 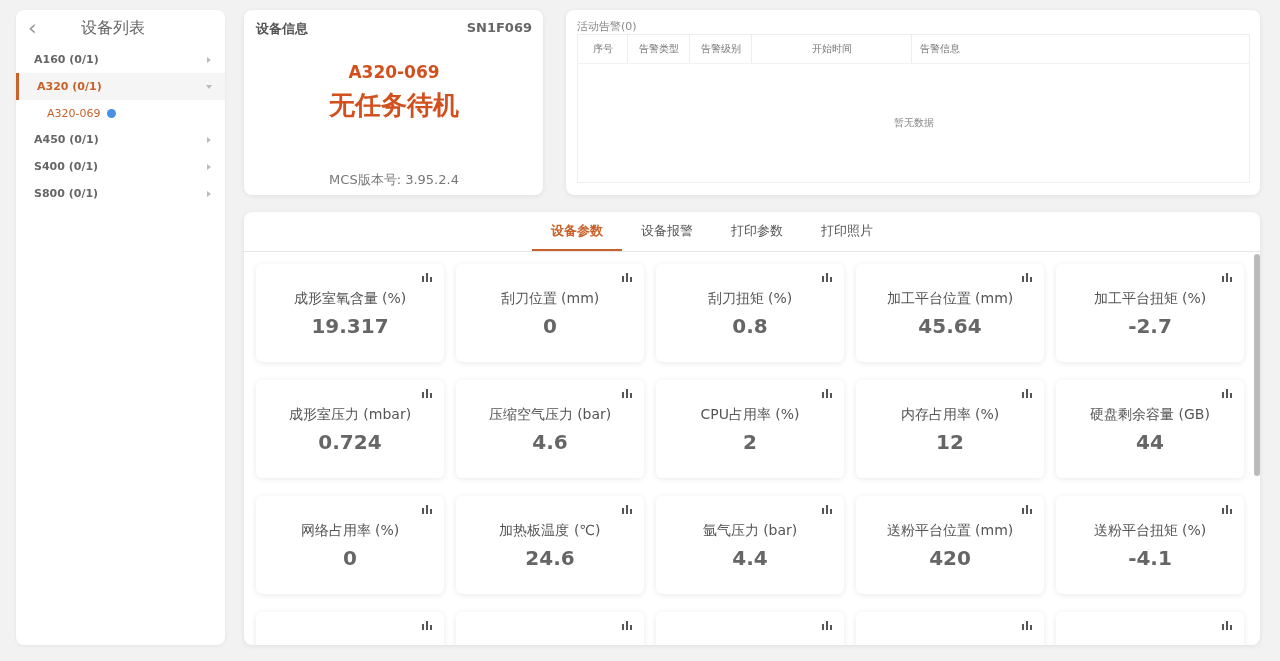 What do you see at coordinates (750, 558) in the screenshot?
I see `parameter-value: 4.4` at bounding box center [750, 558].